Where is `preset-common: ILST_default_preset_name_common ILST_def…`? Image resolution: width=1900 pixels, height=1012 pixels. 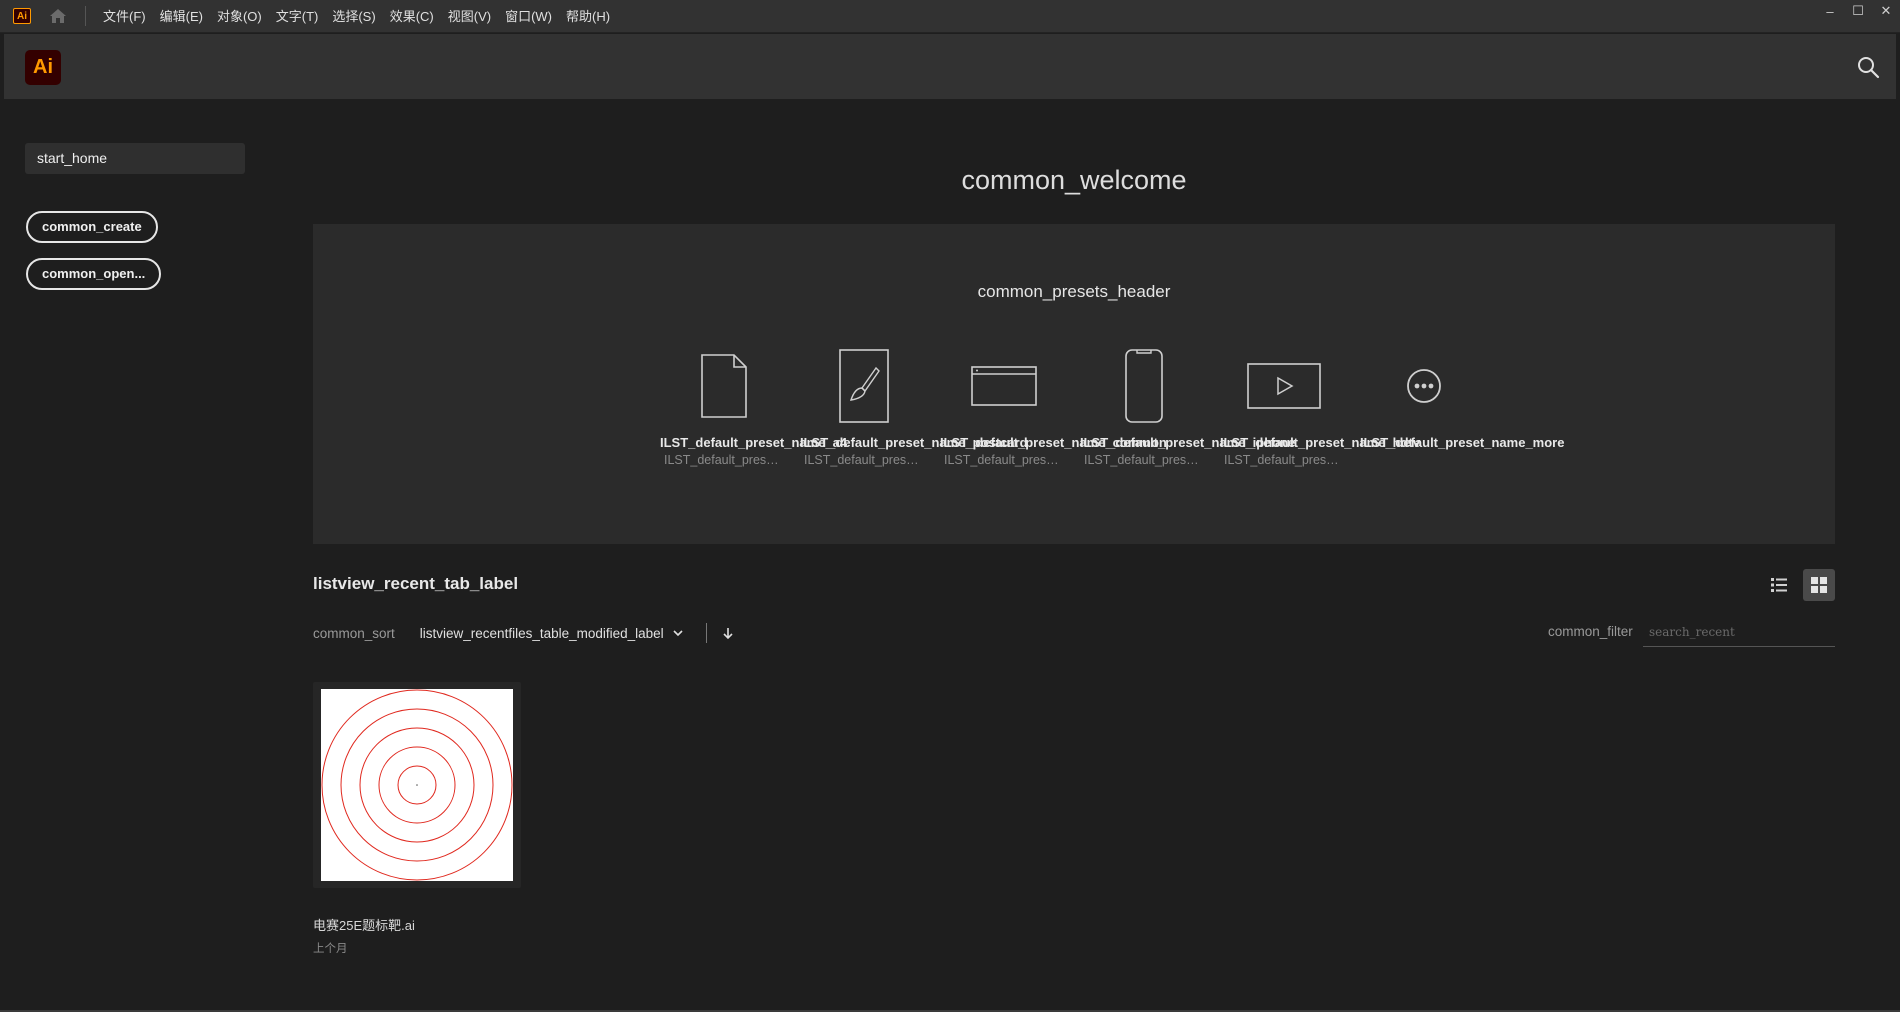 preset-common: ILST_default_preset_name_common ILST_def… is located at coordinates (1053, 407).